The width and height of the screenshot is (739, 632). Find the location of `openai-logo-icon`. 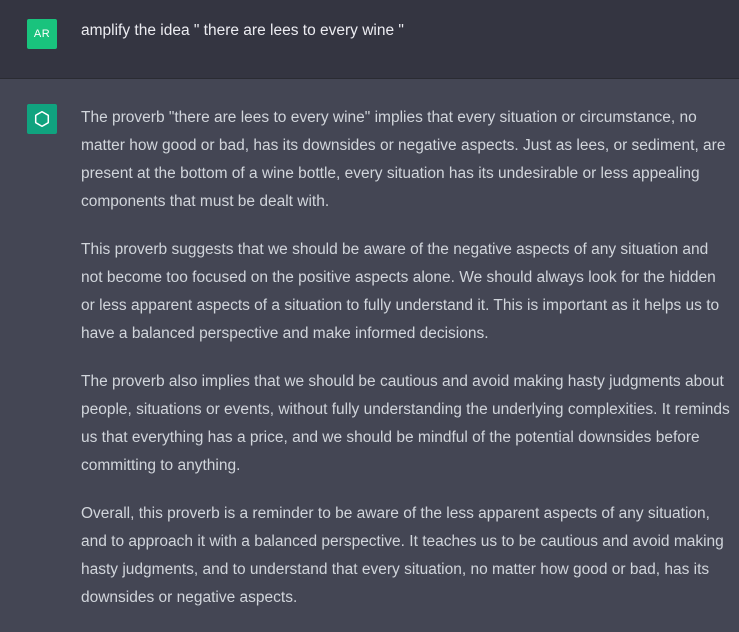

openai-logo-icon is located at coordinates (42, 119).